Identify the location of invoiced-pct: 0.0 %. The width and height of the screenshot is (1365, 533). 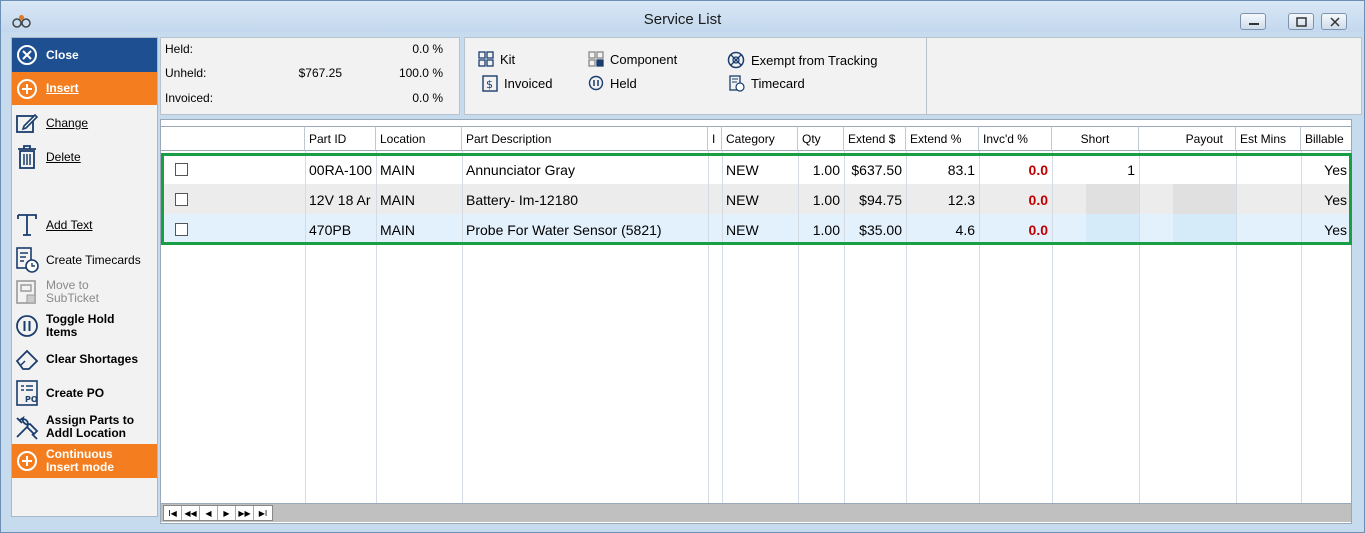
(427, 98).